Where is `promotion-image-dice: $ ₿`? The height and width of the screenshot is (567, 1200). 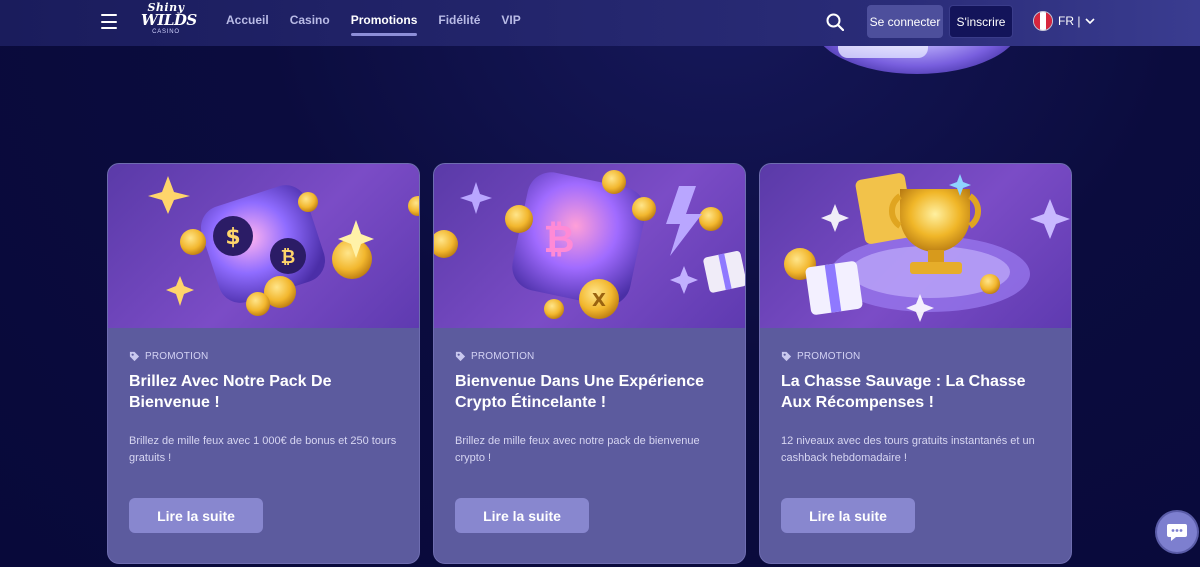
promotion-image-dice: $ ₿ is located at coordinates (263, 246).